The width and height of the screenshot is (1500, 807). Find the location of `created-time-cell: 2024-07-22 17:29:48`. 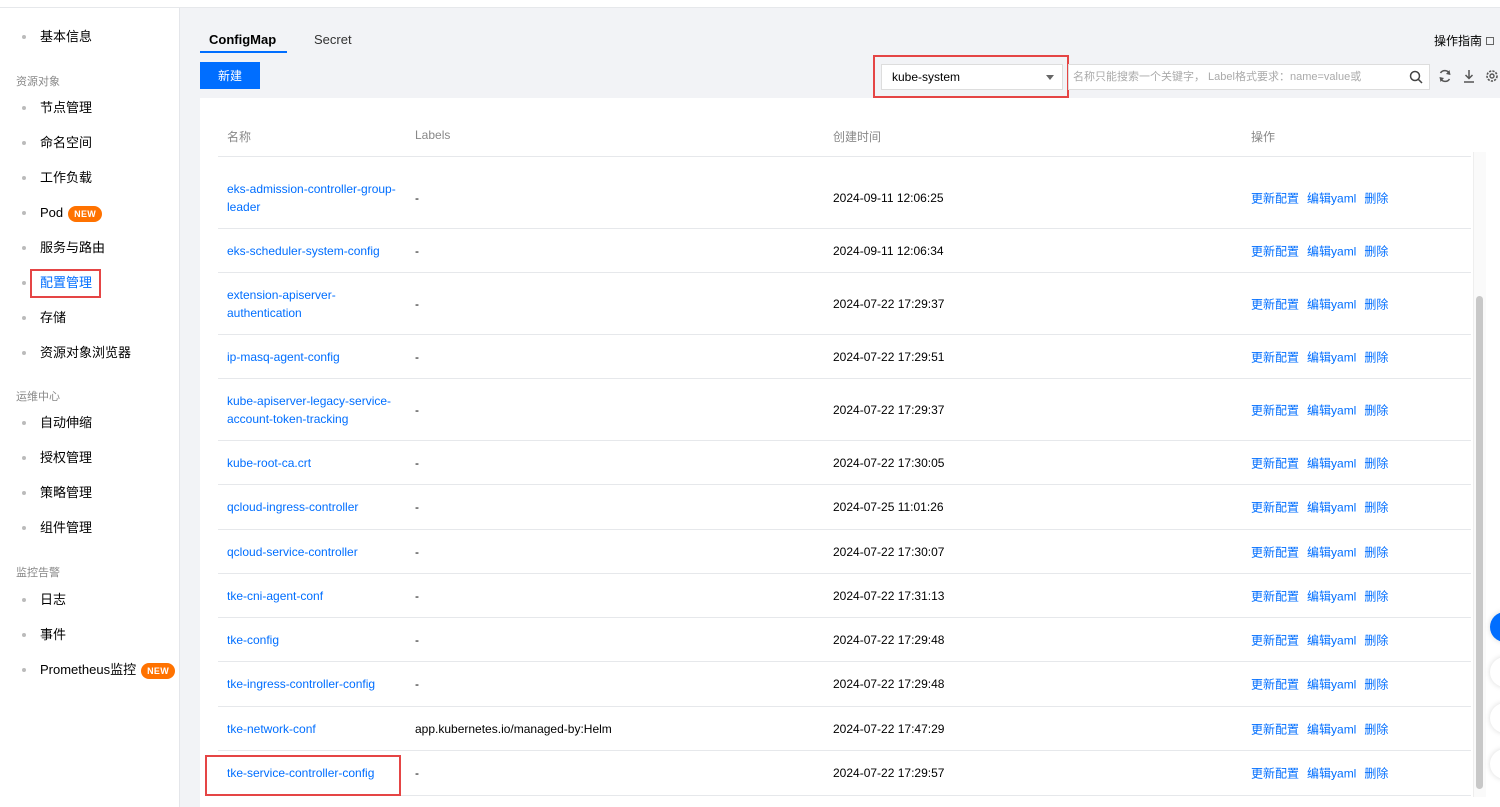

created-time-cell: 2024-07-22 17:29:48 is located at coordinates (889, 639).